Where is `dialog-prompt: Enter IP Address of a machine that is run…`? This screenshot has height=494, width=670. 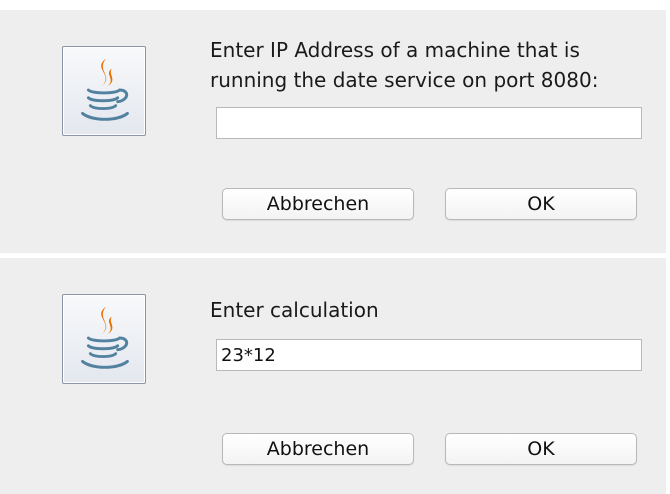 dialog-prompt: Enter IP Address of a machine that is run… is located at coordinates (404, 65).